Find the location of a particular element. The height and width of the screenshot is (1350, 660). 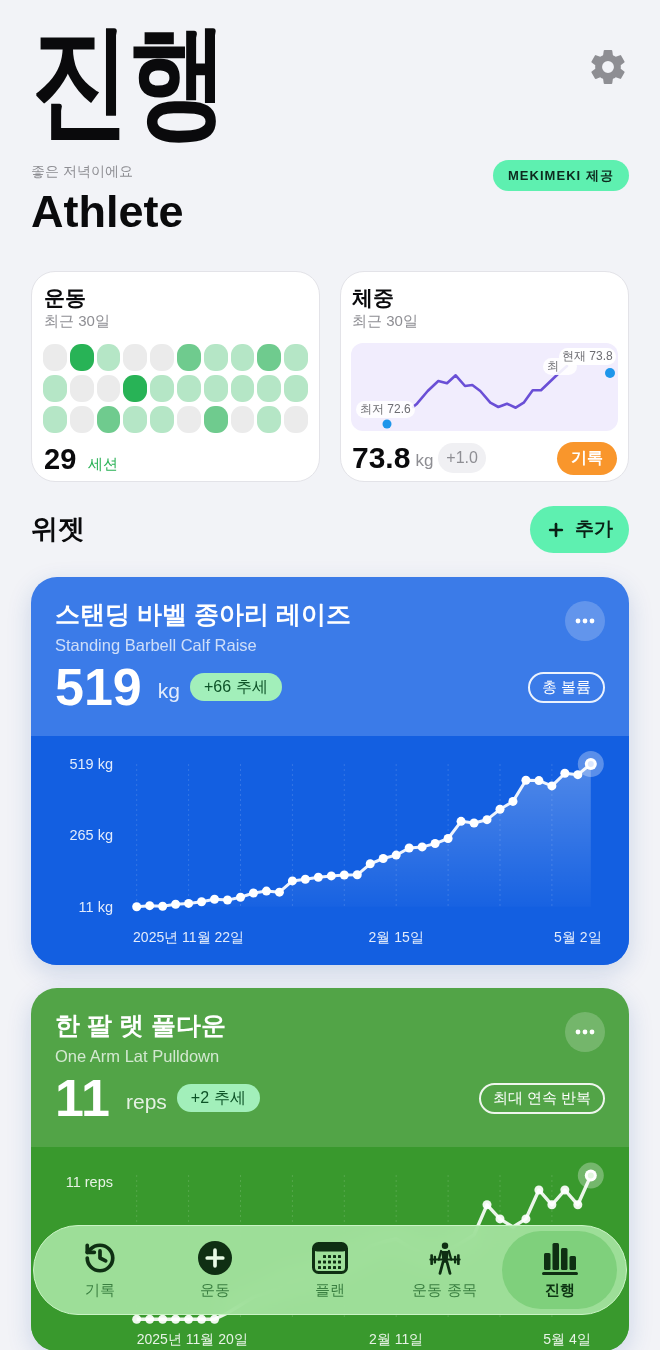

axis-label: 265 kg is located at coordinates (91, 835).